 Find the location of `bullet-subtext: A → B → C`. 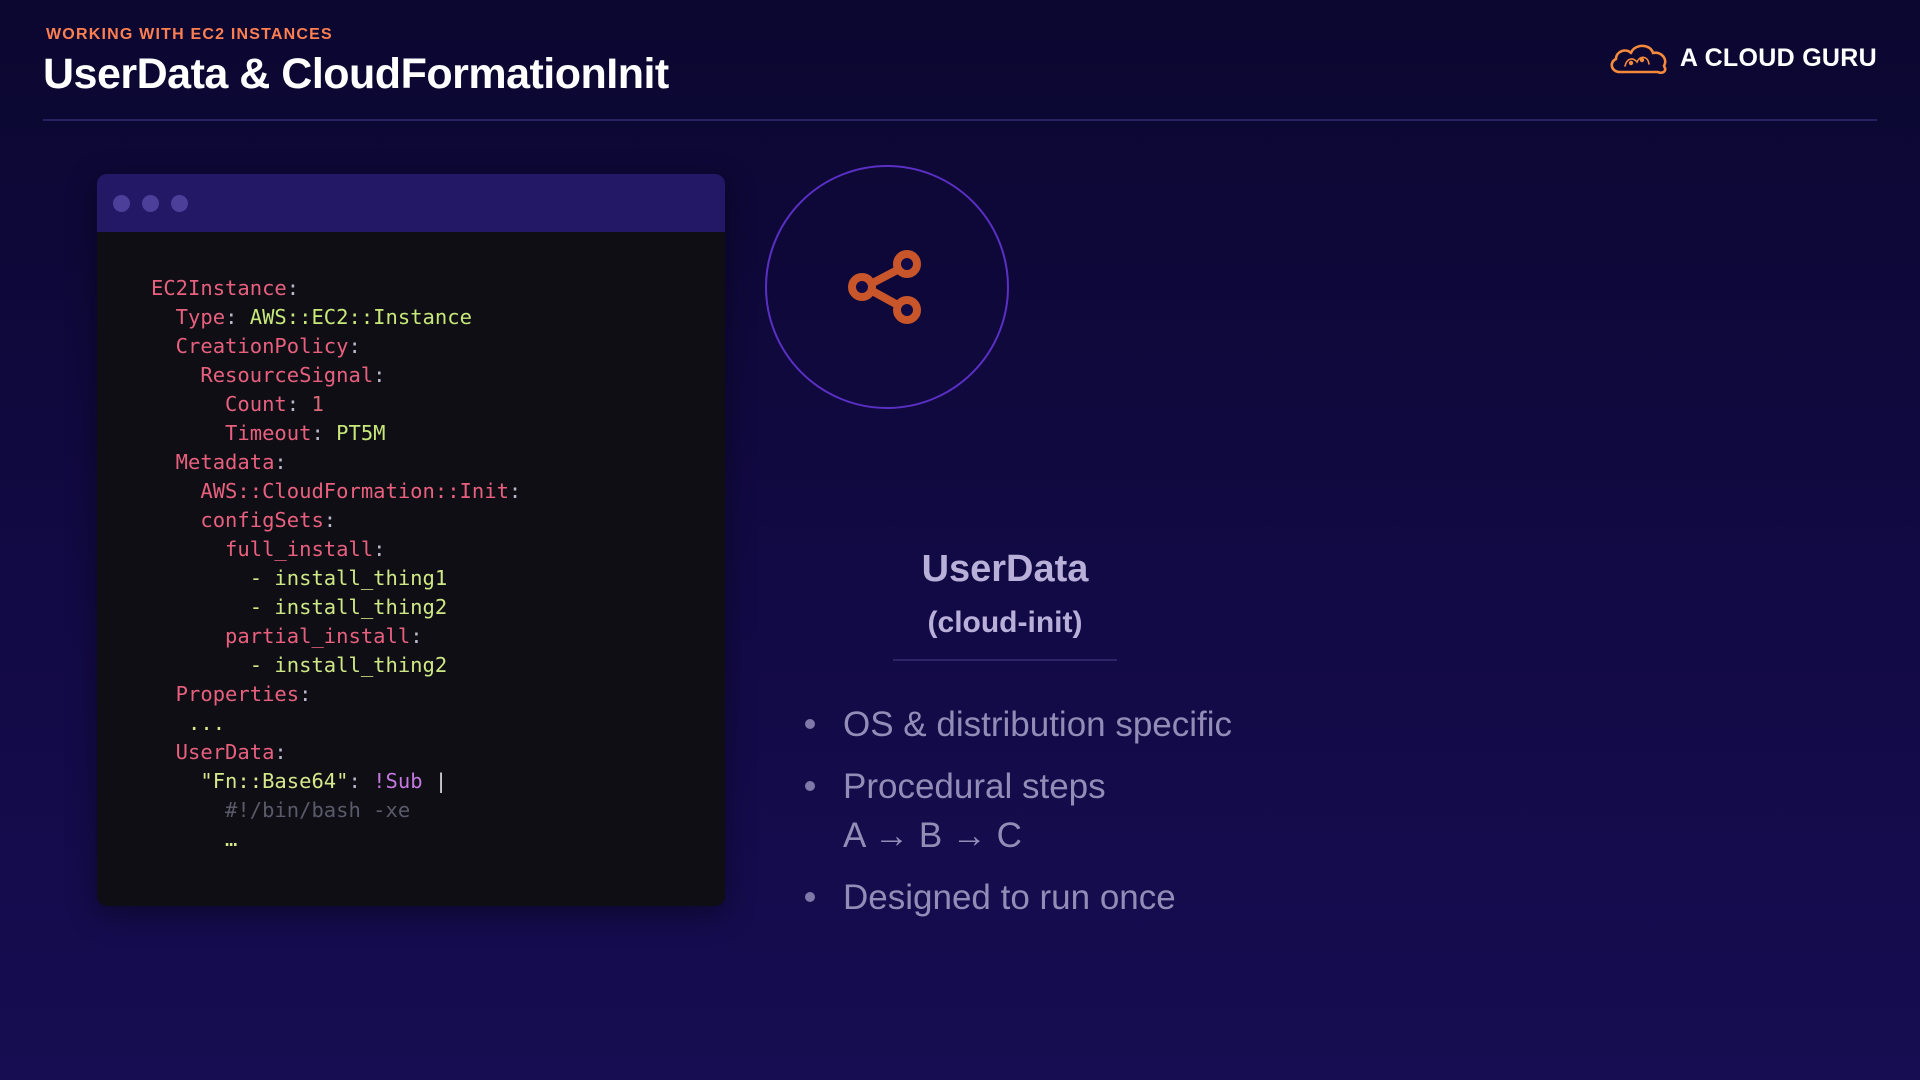

bullet-subtext: A → B → C is located at coordinates (932, 835).